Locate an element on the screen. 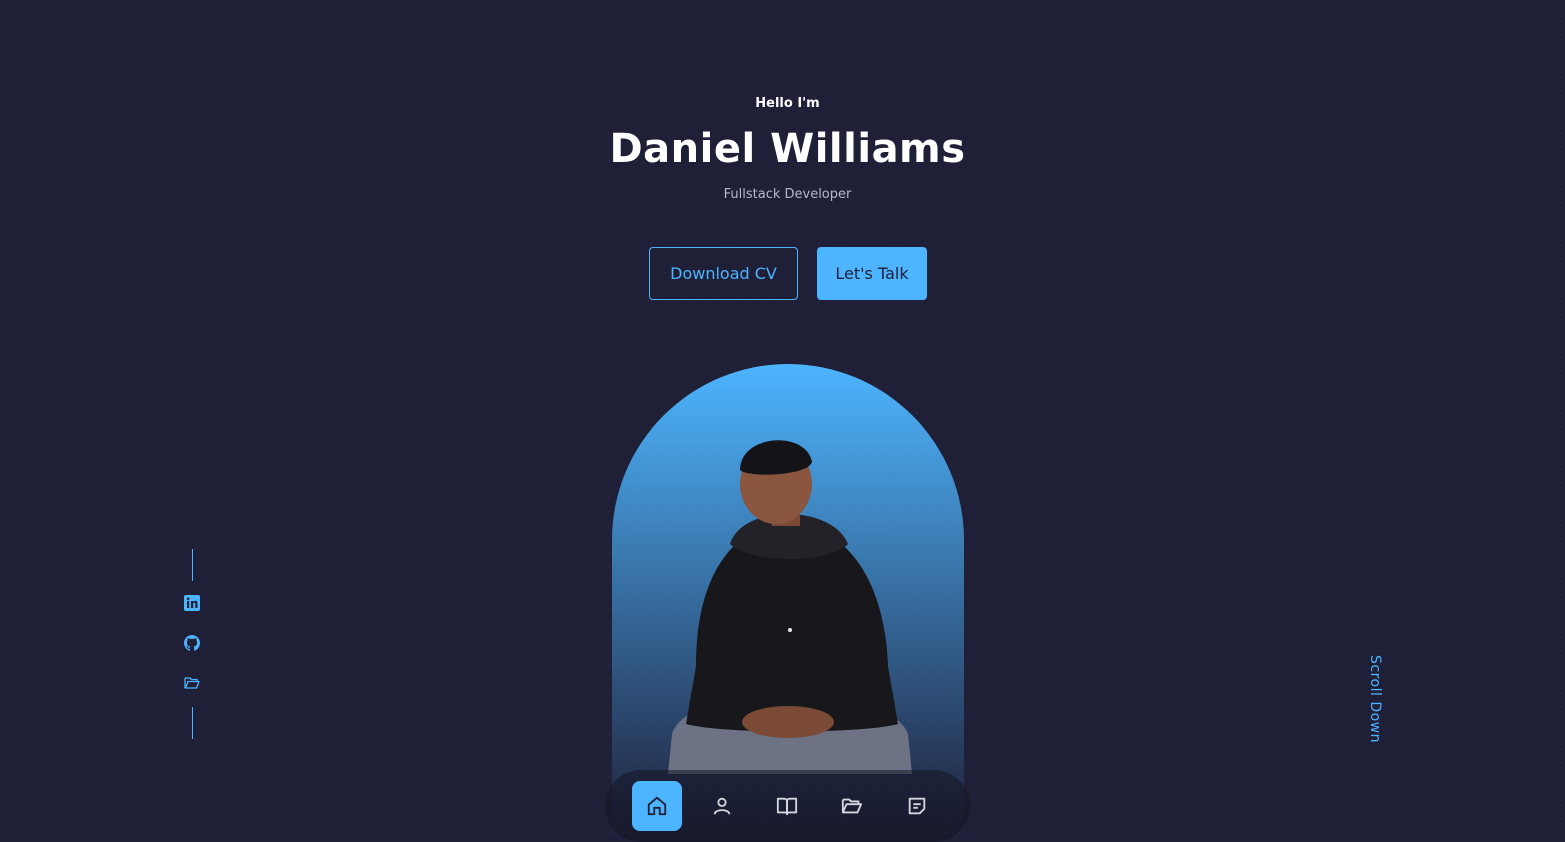 This screenshot has width=1565, height=842. message-icon is located at coordinates (917, 806).